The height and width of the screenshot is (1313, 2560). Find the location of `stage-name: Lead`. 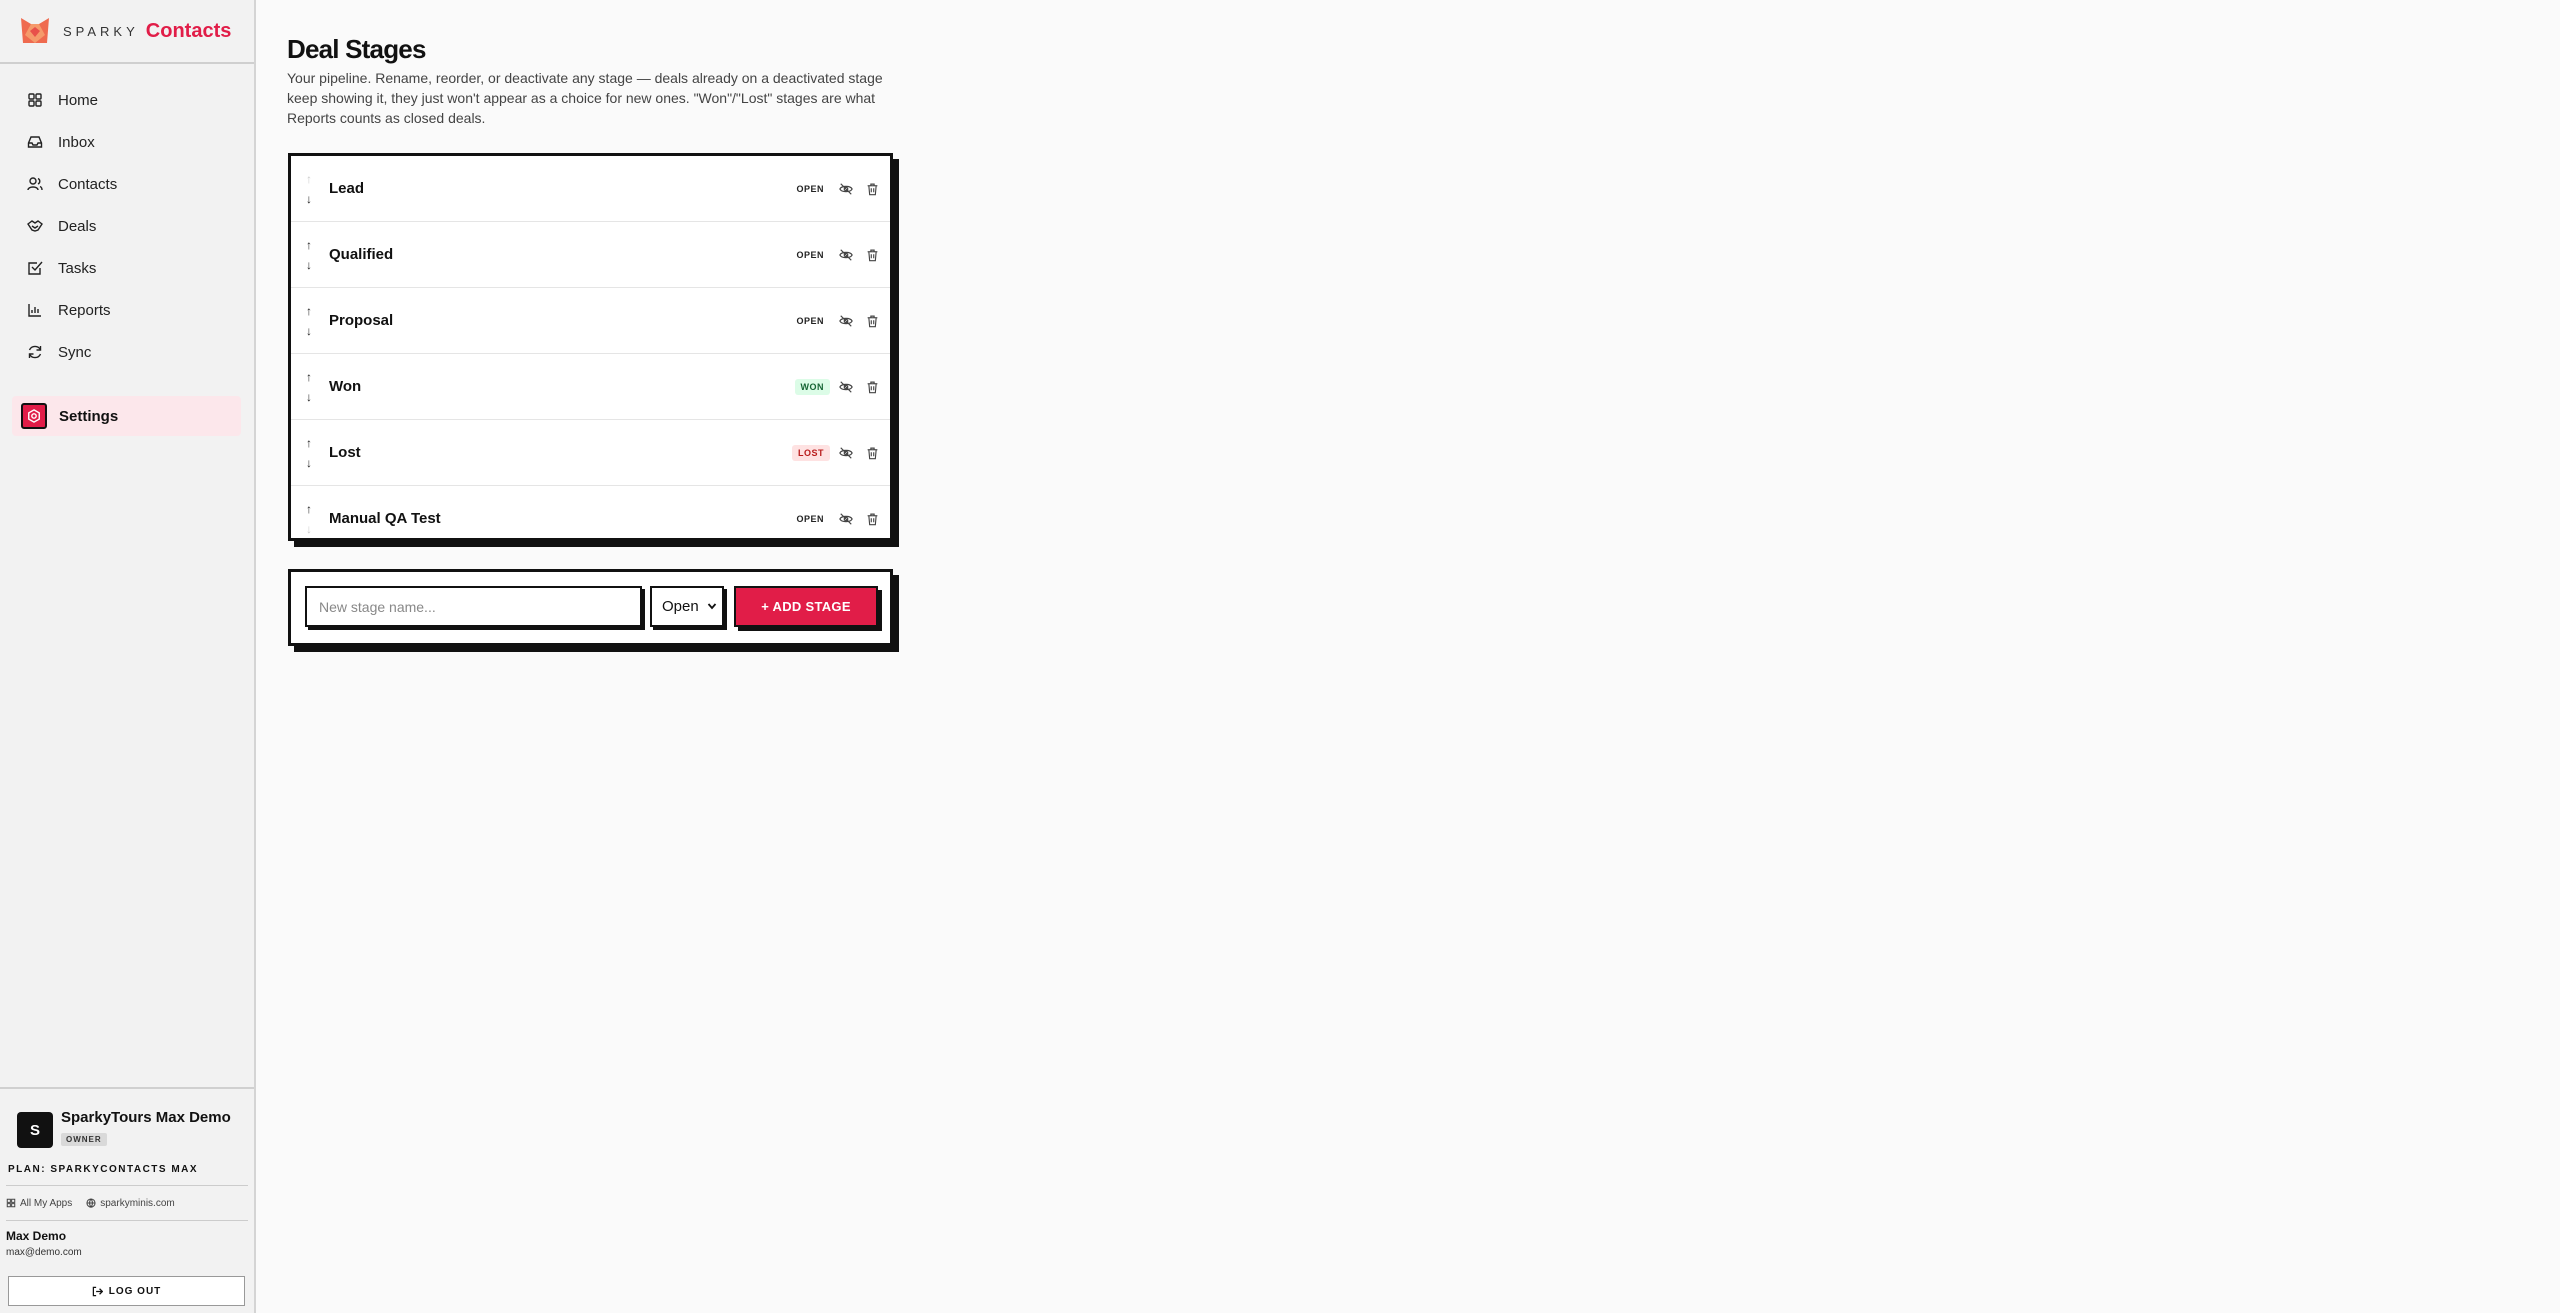

stage-name: Lead is located at coordinates (559, 188).